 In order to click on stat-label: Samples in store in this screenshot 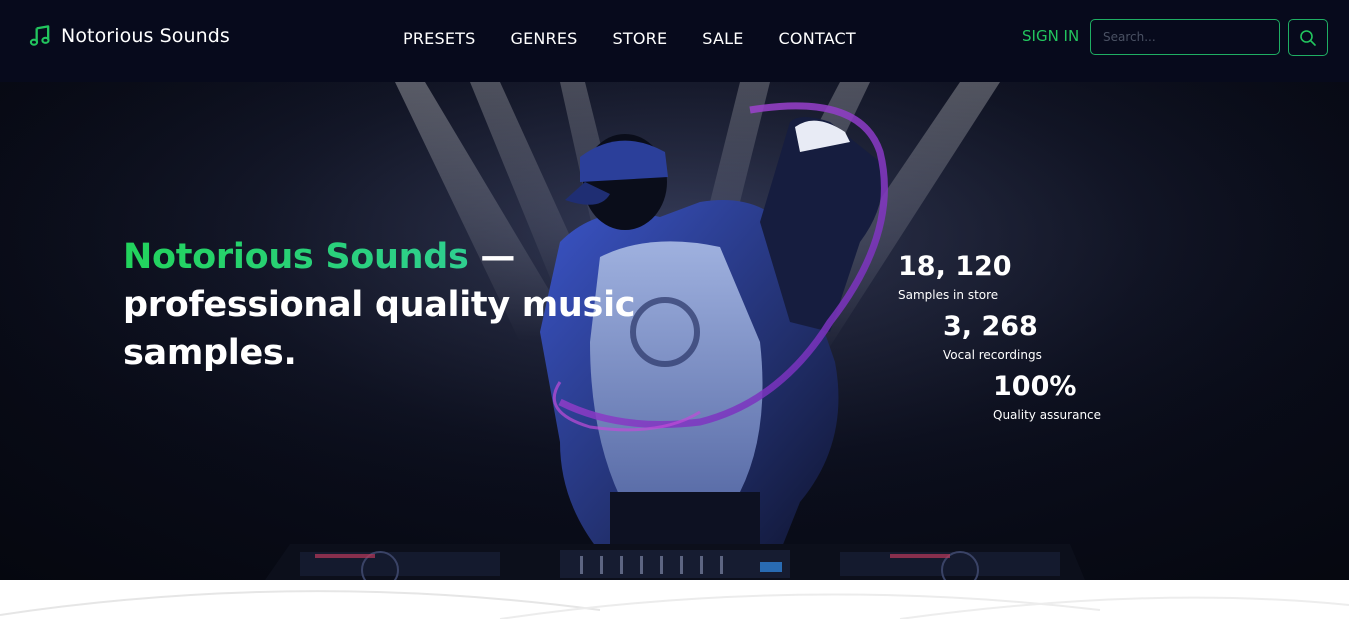, I will do `click(948, 295)`.